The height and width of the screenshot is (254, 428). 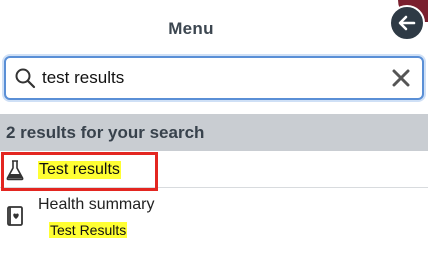 What do you see at coordinates (96, 204) in the screenshot?
I see `result-label: Health summary` at bounding box center [96, 204].